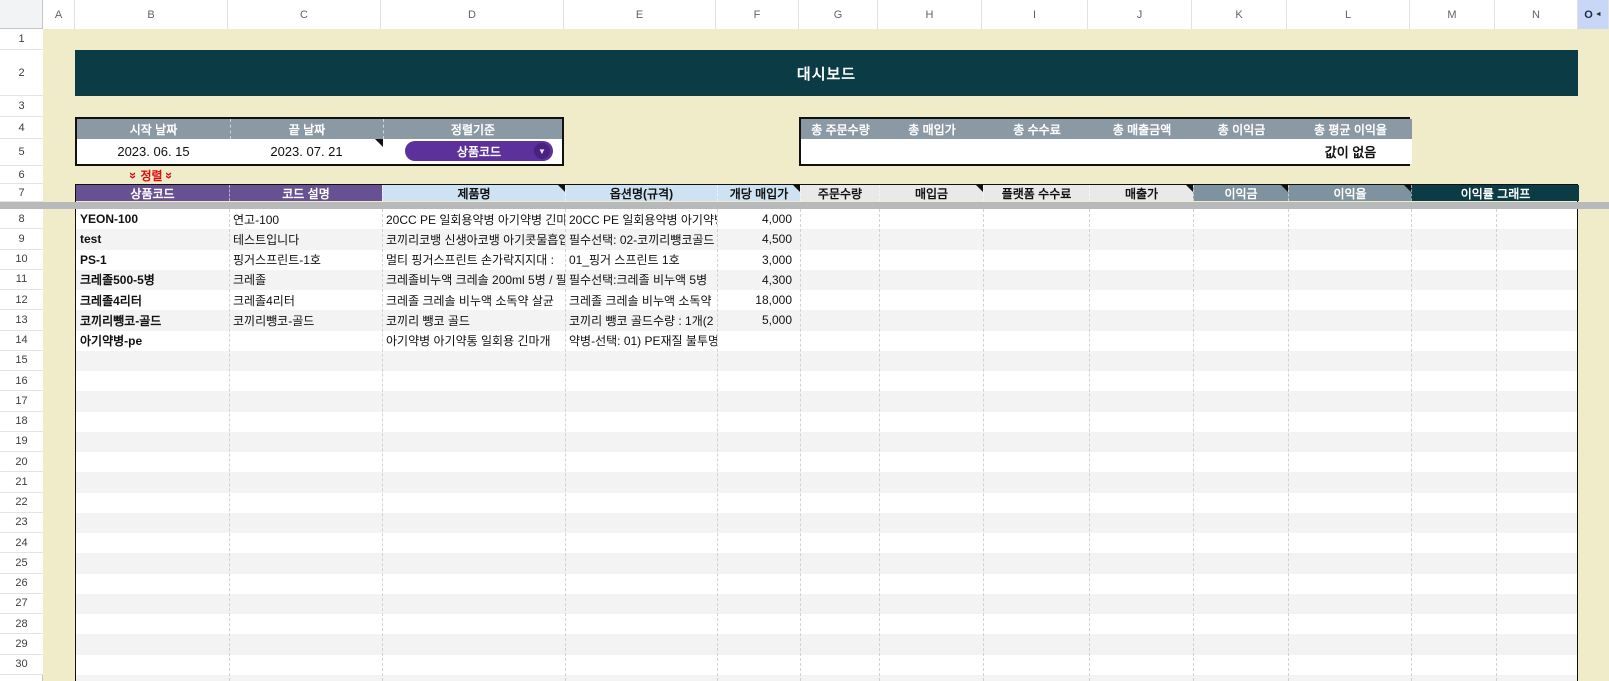 Image resolution: width=1609 pixels, height=681 pixels. Describe the element at coordinates (21, 360) in the screenshot. I see `row-header-15: 15` at that location.